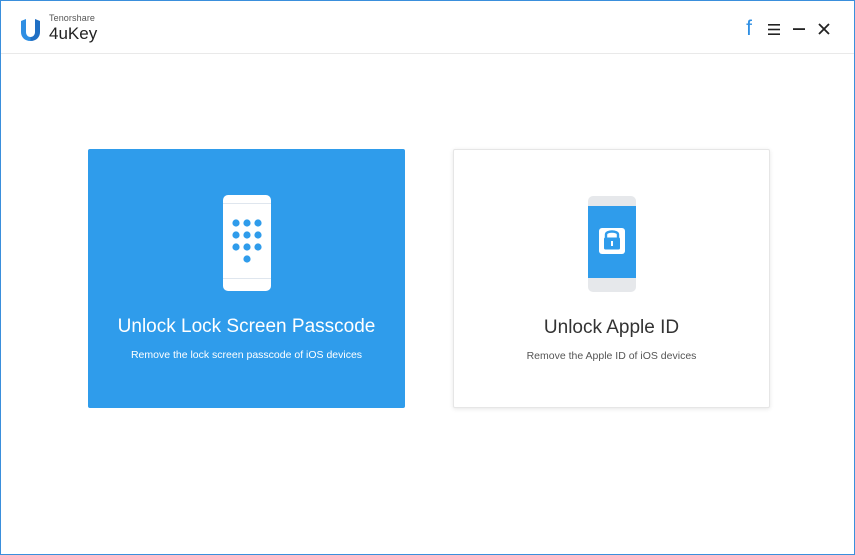  Describe the element at coordinates (611, 244) in the screenshot. I see `phone-lock-icon` at that location.